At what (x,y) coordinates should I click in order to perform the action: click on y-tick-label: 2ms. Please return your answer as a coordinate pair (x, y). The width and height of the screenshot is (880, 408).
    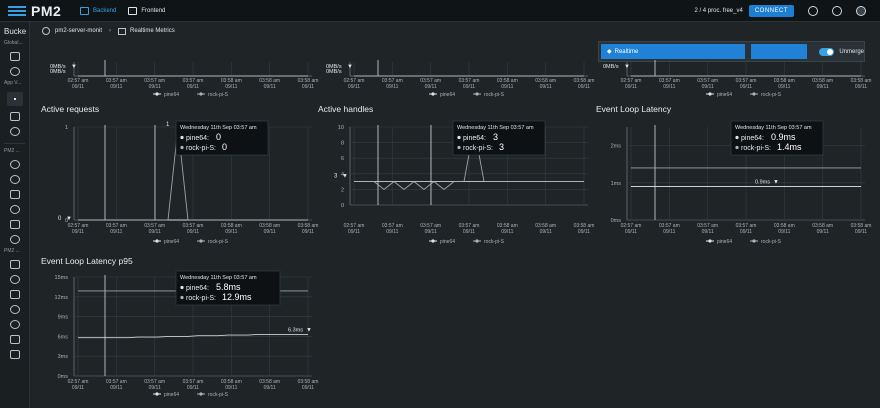
    Looking at the image, I should click on (616, 147).